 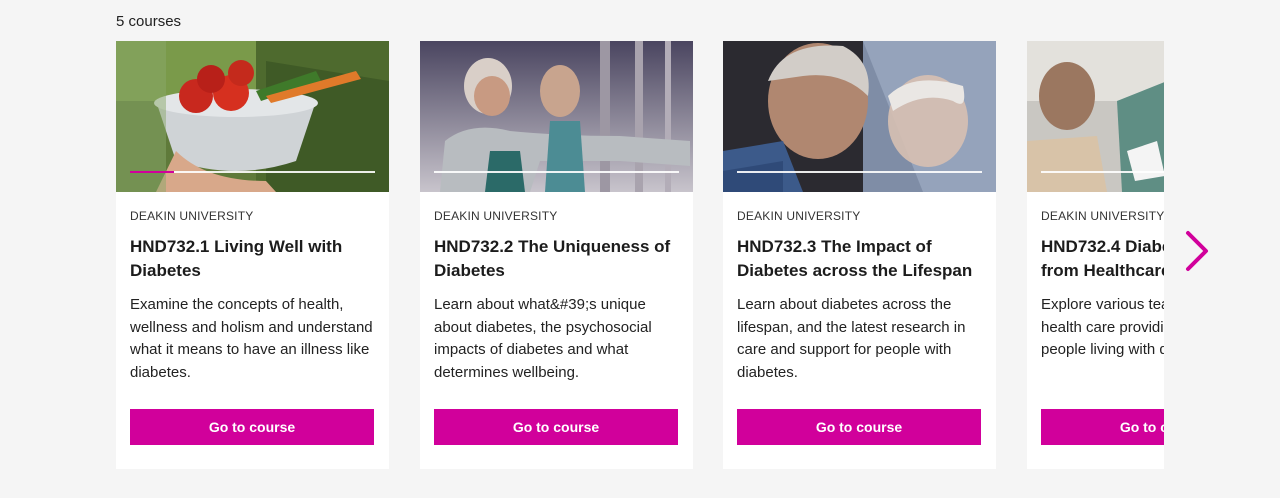 I want to click on vegetable-bowl-image, so click(x=252, y=116).